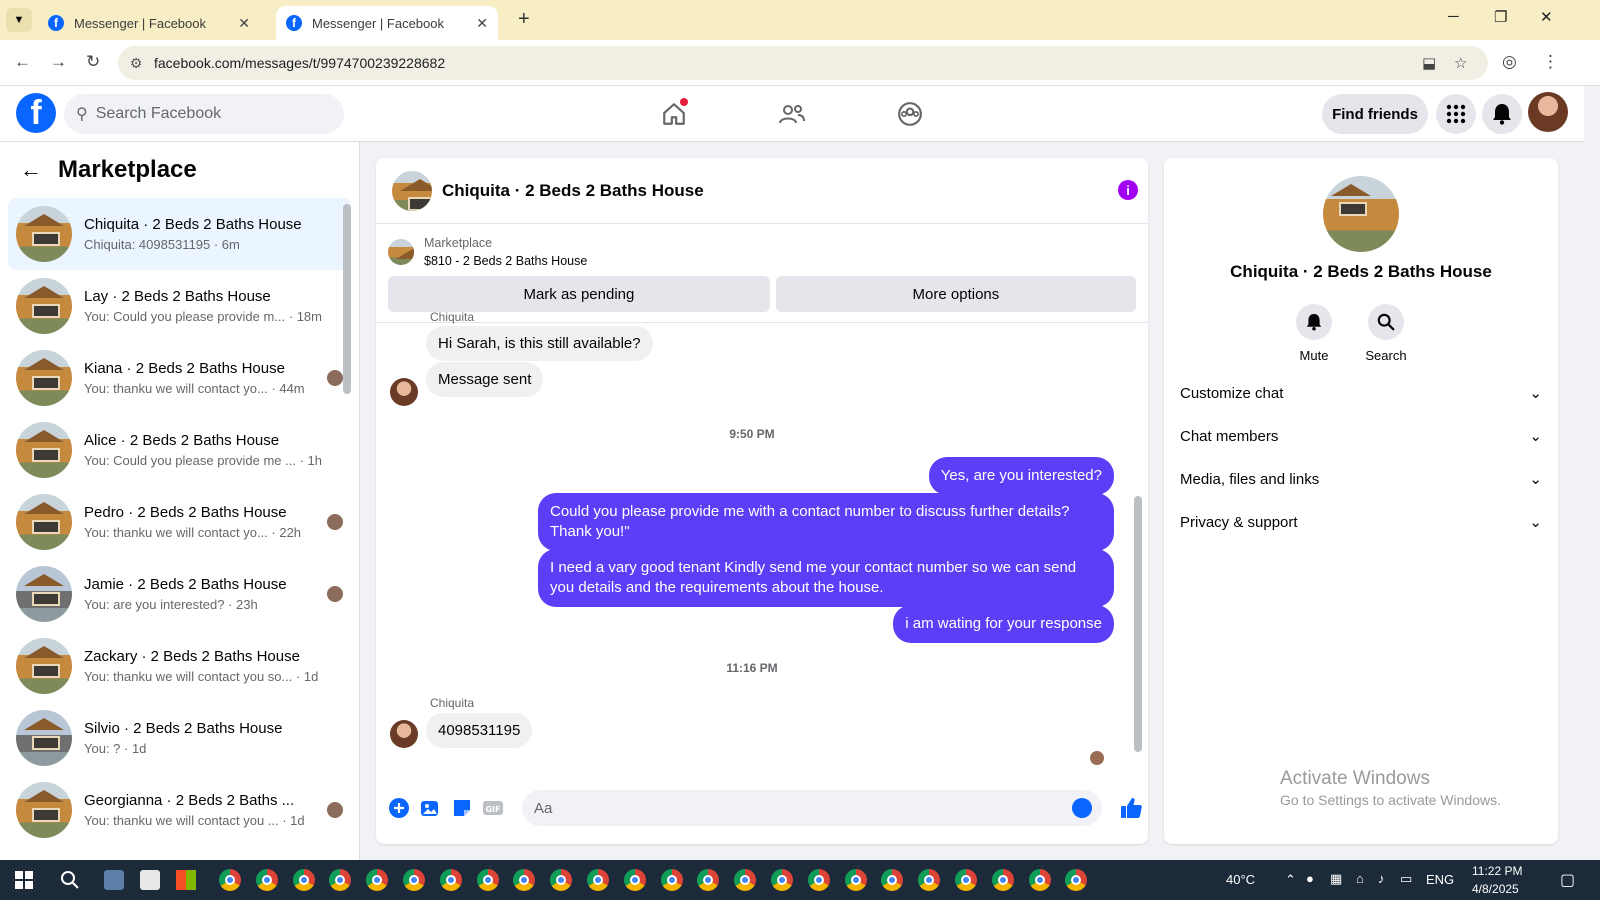  I want to click on tab-search-dropdown: ▼, so click(19, 20).